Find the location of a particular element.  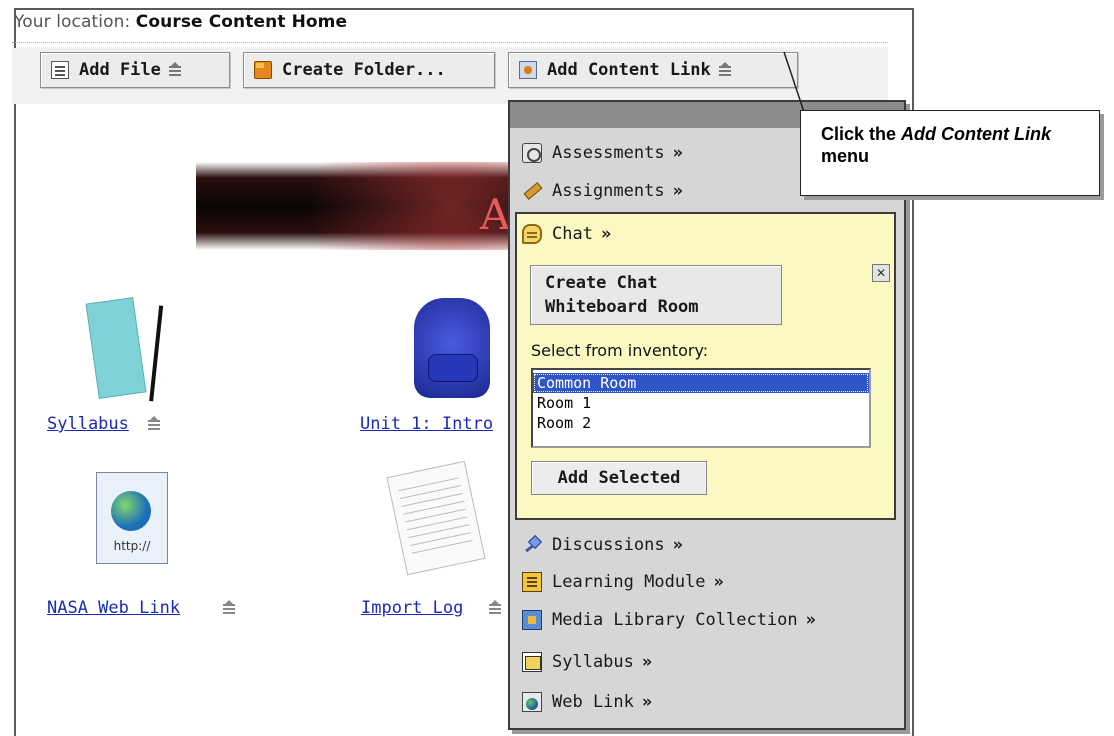

menu-item-assignments: Assignments » is located at coordinates (602, 191).